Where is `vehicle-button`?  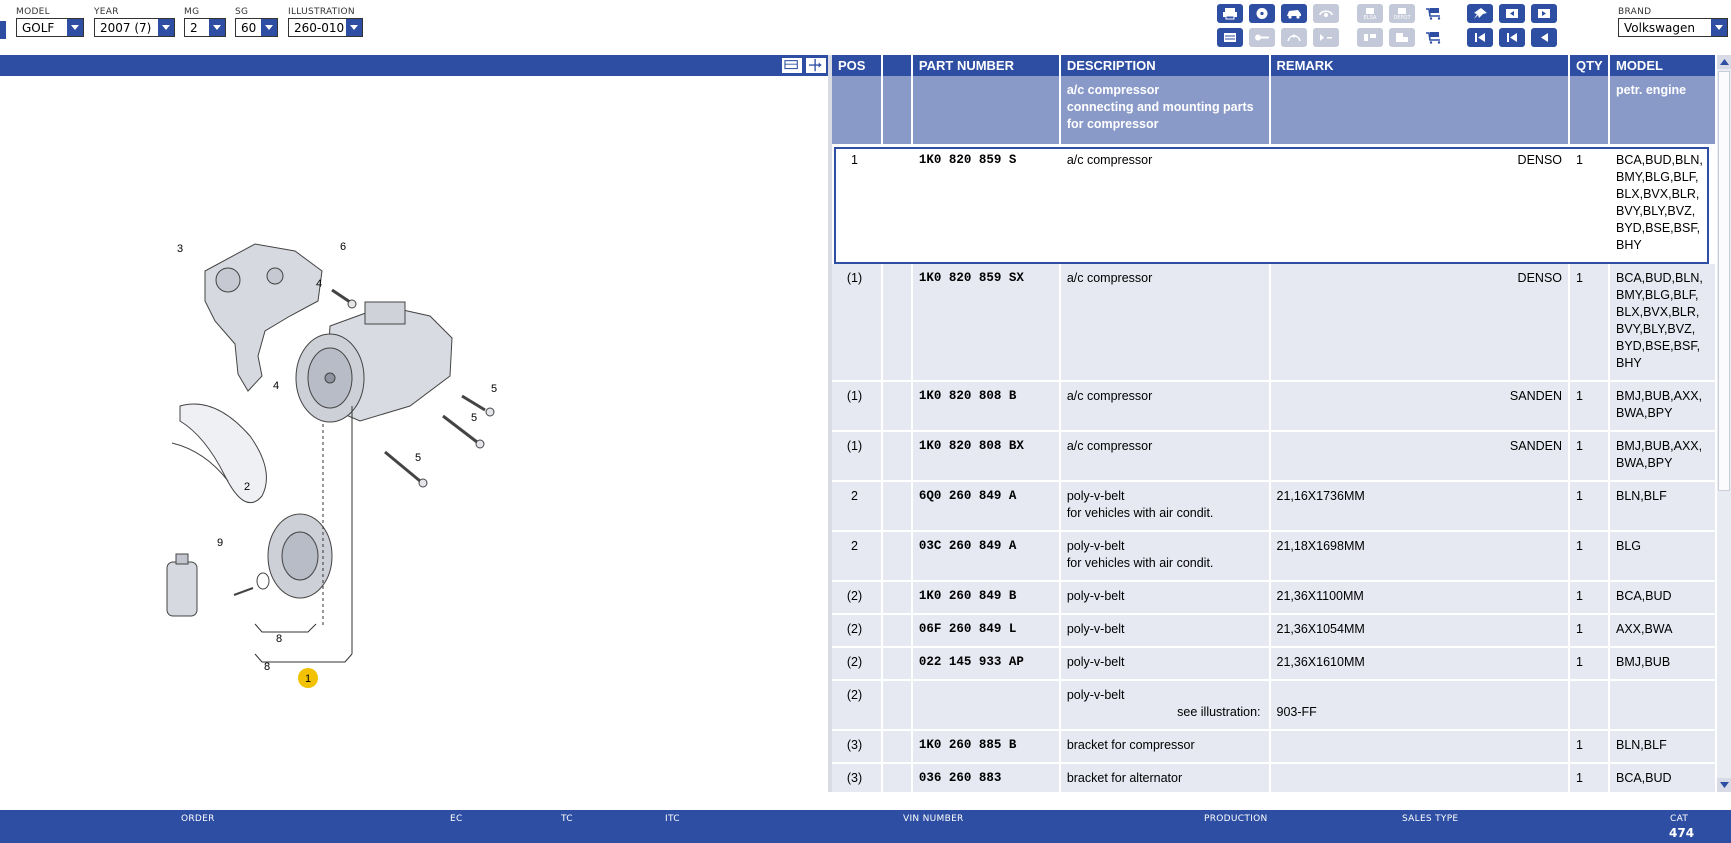
vehicle-button is located at coordinates (1294, 13).